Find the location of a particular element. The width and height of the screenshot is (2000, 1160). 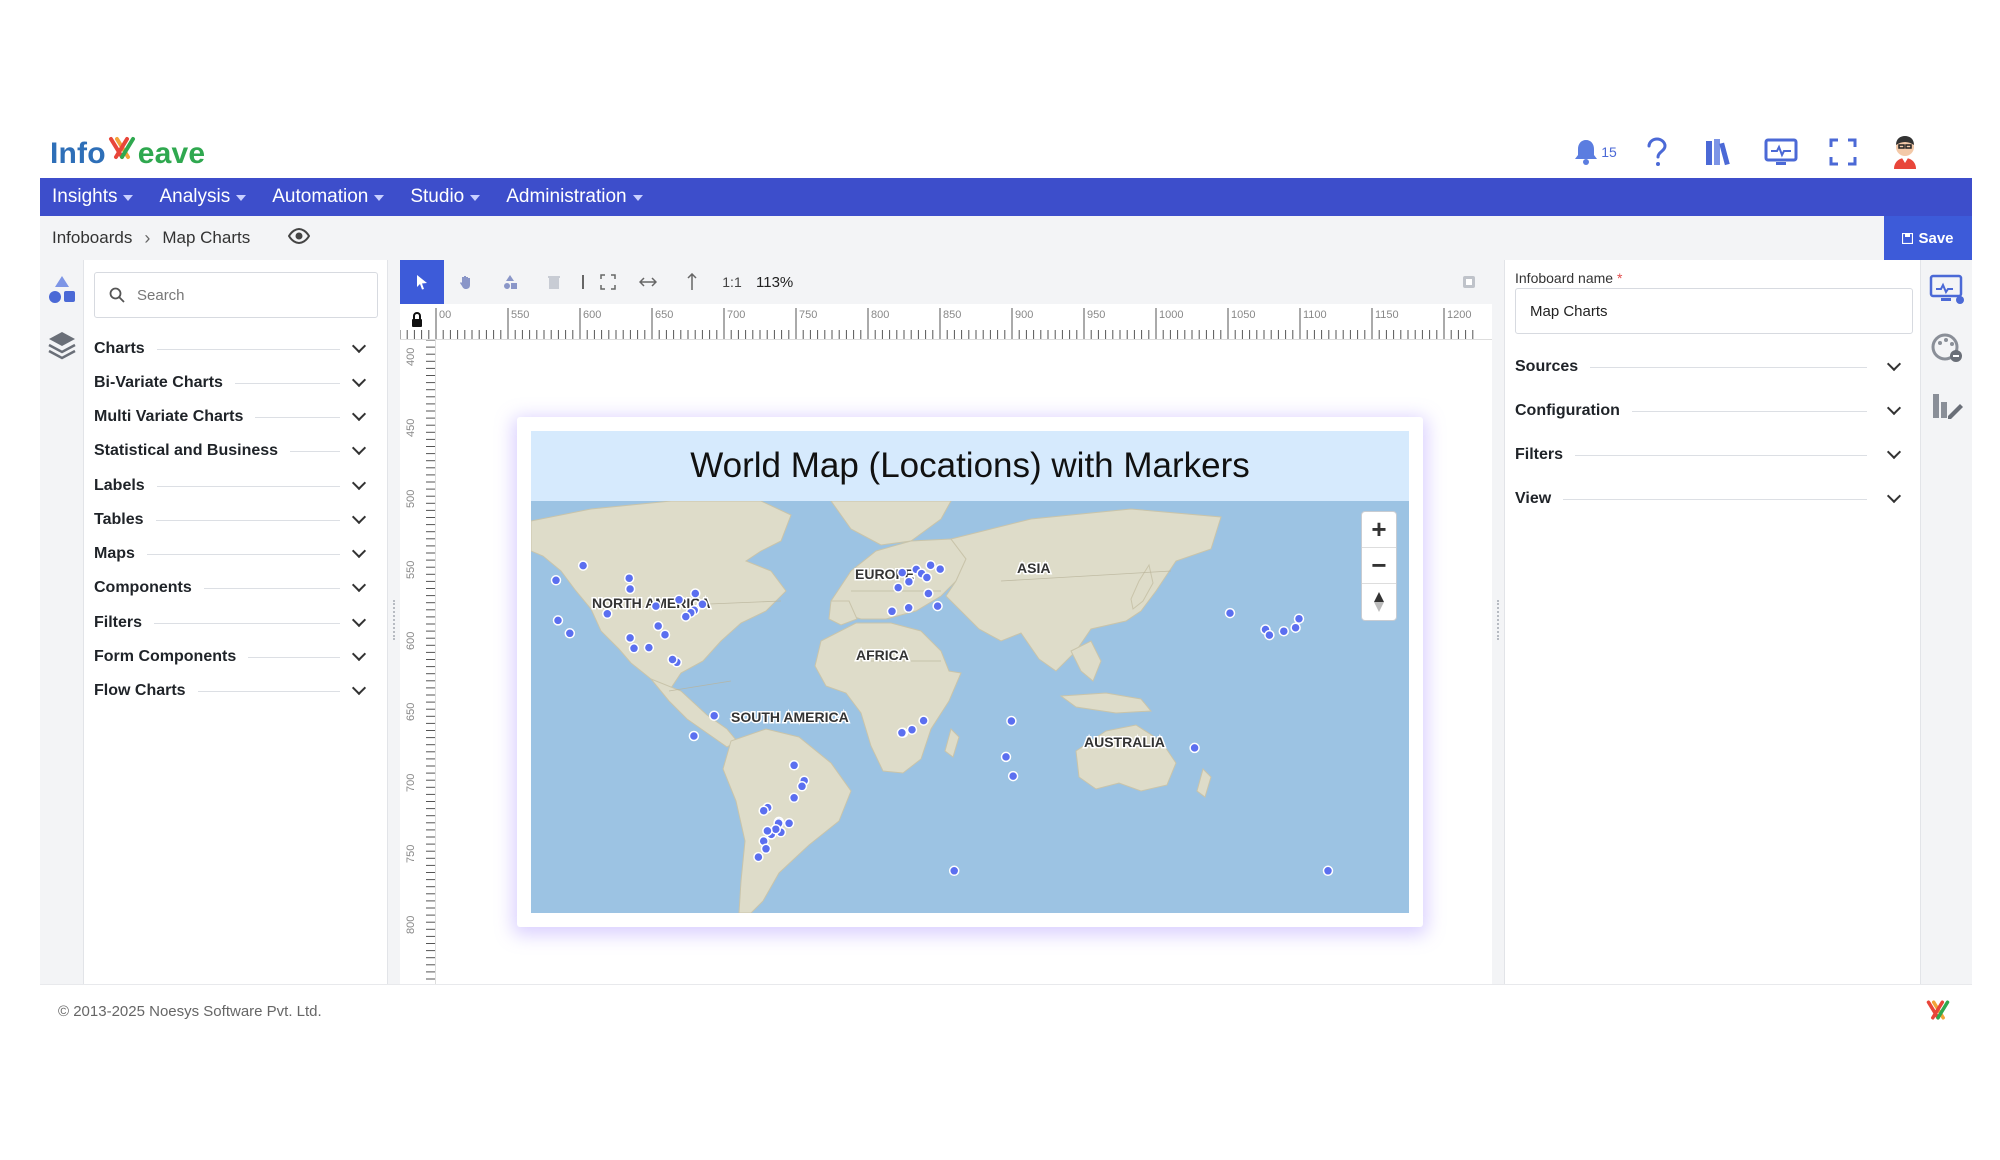

preview-button is located at coordinates (299, 238).